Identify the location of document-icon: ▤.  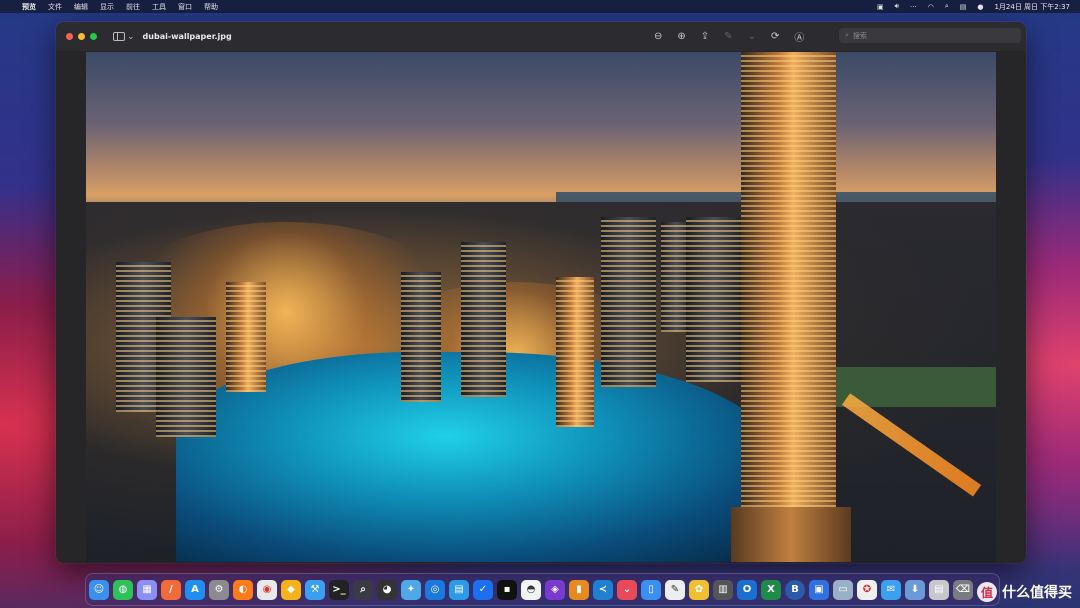
(939, 589).